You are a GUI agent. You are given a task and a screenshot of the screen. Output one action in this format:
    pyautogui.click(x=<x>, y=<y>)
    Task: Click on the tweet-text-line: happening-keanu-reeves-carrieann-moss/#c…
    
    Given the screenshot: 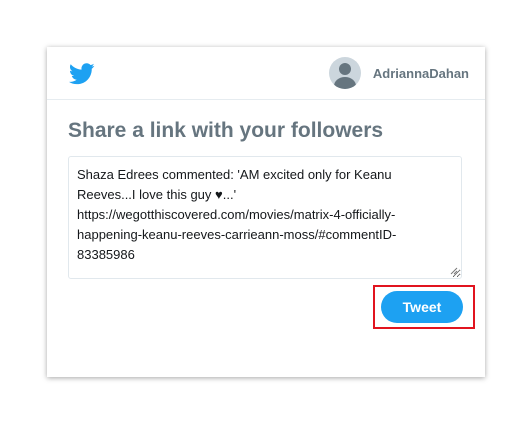 What is the action you would take?
    pyautogui.click(x=237, y=234)
    